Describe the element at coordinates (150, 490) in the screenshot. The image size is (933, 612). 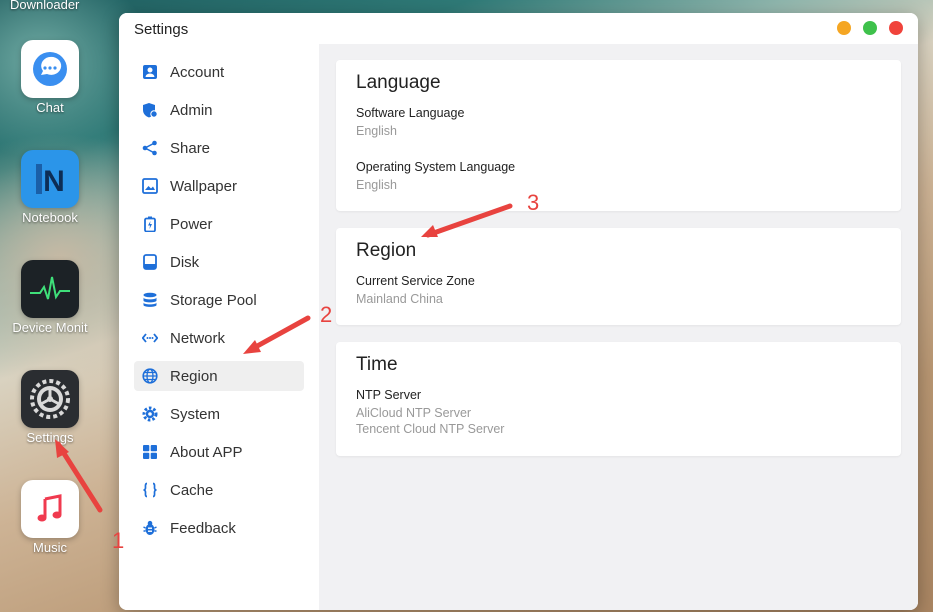
I see `braces-icon` at that location.